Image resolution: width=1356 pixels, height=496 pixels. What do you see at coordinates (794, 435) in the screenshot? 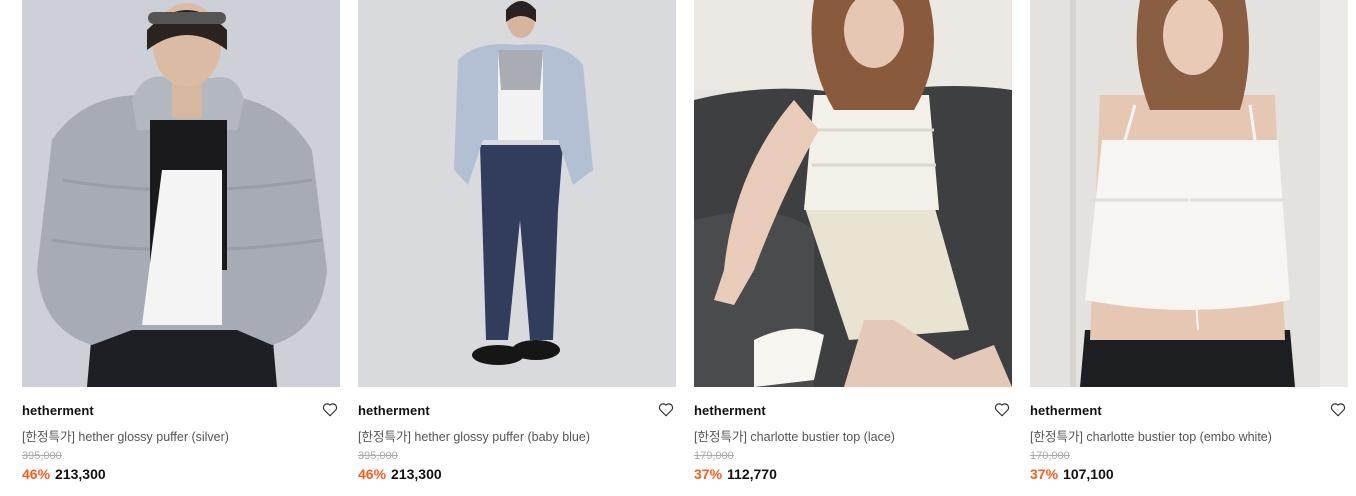
I see `product-name: [한정특가] charlotte bustier top (lace)` at bounding box center [794, 435].